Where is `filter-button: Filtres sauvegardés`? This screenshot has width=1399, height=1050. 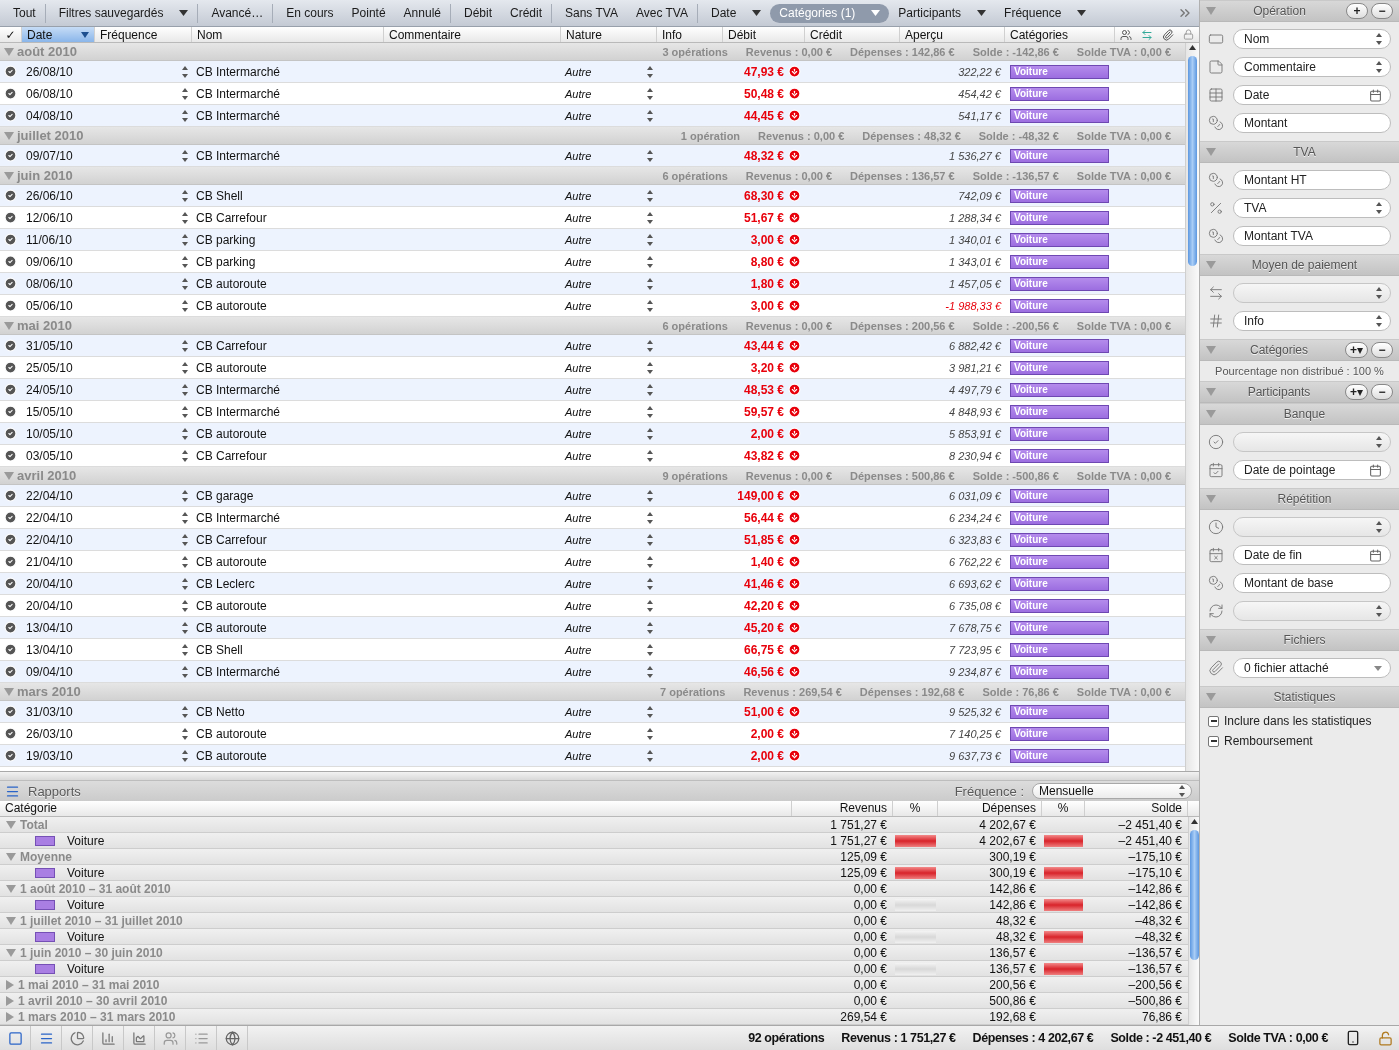
filter-button: Filtres sauvegardés is located at coordinates (124, 13).